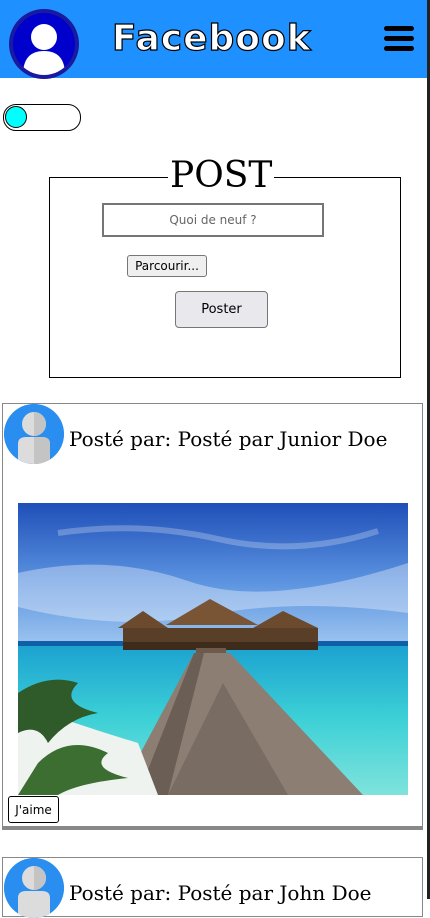  What do you see at coordinates (228, 439) in the screenshot?
I see `post-author: Posté par: Posté par Junior Doe` at bounding box center [228, 439].